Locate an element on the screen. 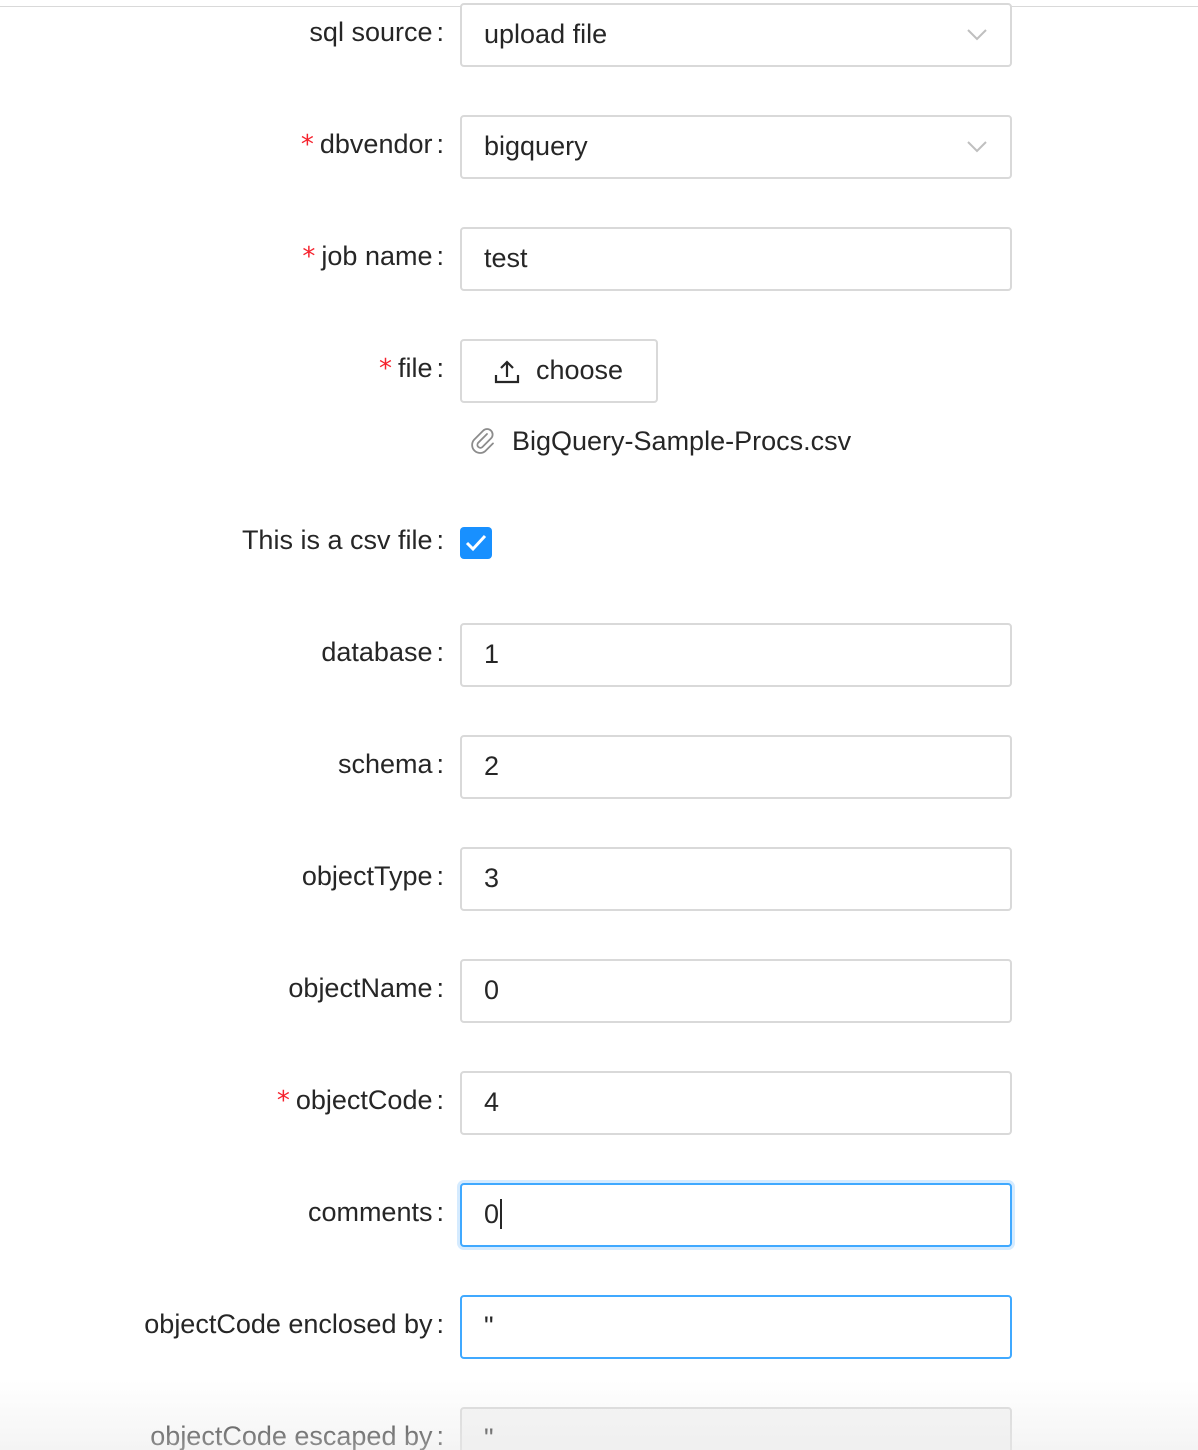 This screenshot has width=1198, height=1450. object-type-value: 3 is located at coordinates (492, 878).